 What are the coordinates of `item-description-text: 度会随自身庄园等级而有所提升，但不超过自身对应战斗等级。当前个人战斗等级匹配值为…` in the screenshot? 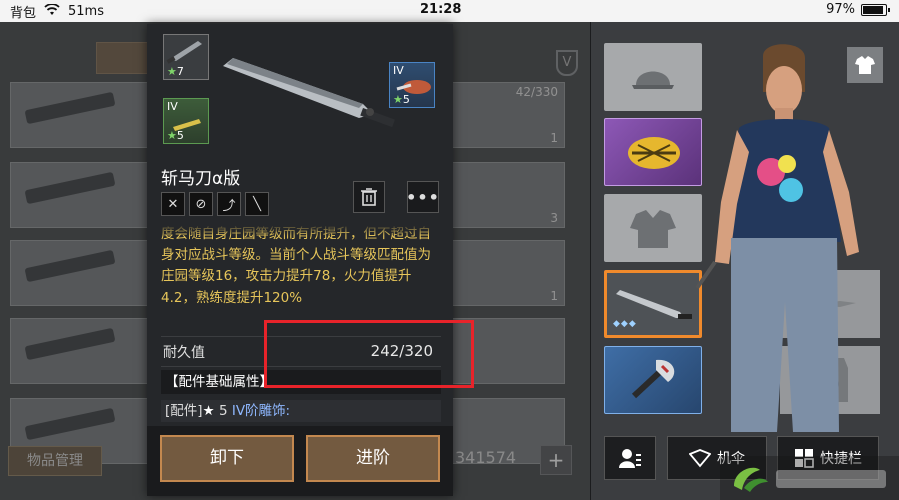 It's located at (296, 266).